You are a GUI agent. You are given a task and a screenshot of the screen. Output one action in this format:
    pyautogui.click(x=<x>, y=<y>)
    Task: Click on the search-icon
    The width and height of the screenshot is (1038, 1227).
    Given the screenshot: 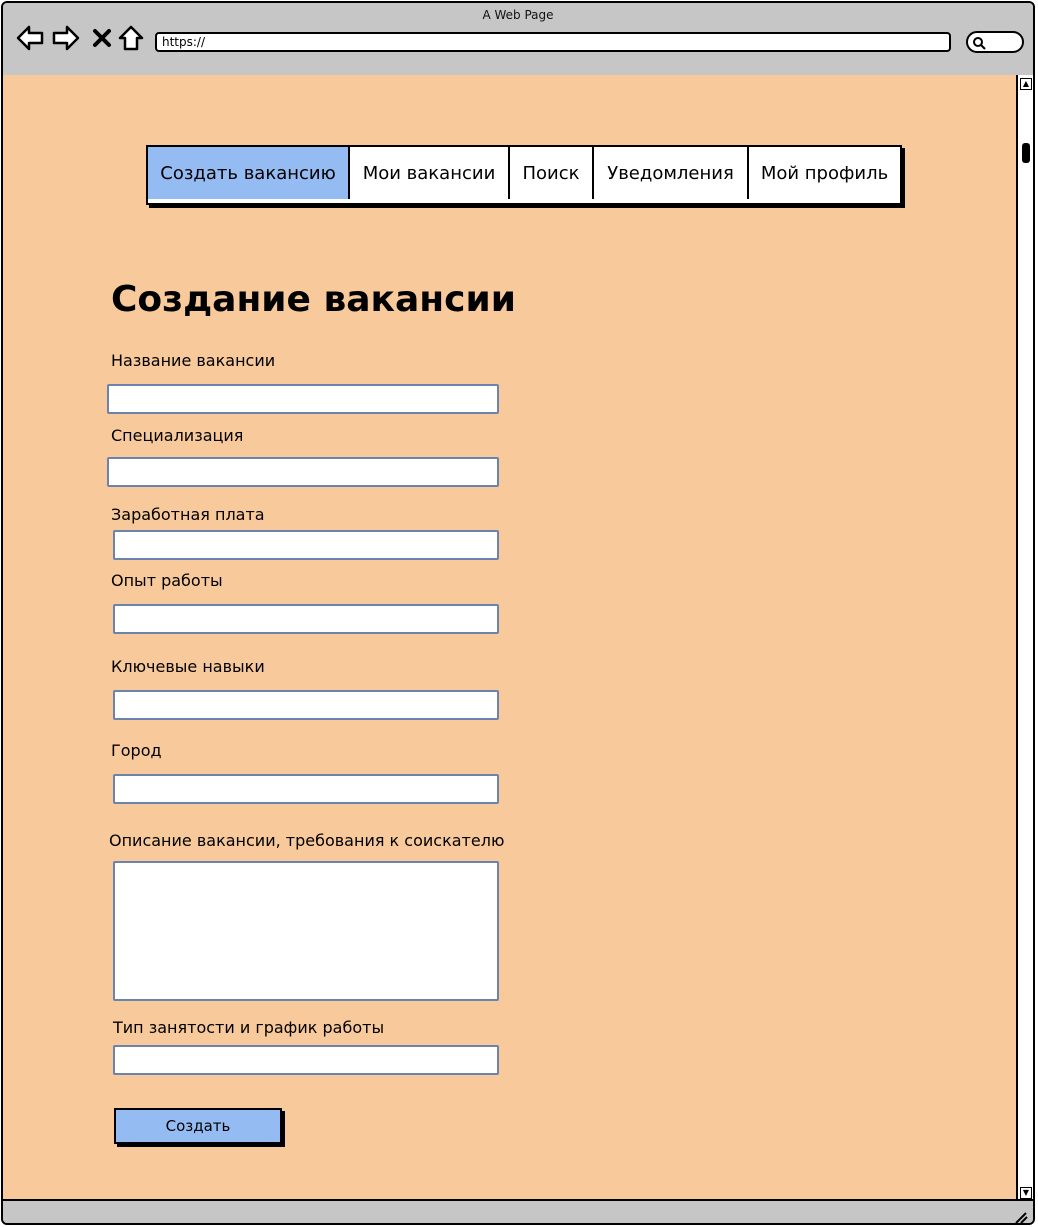 What is the action you would take?
    pyautogui.click(x=979, y=43)
    